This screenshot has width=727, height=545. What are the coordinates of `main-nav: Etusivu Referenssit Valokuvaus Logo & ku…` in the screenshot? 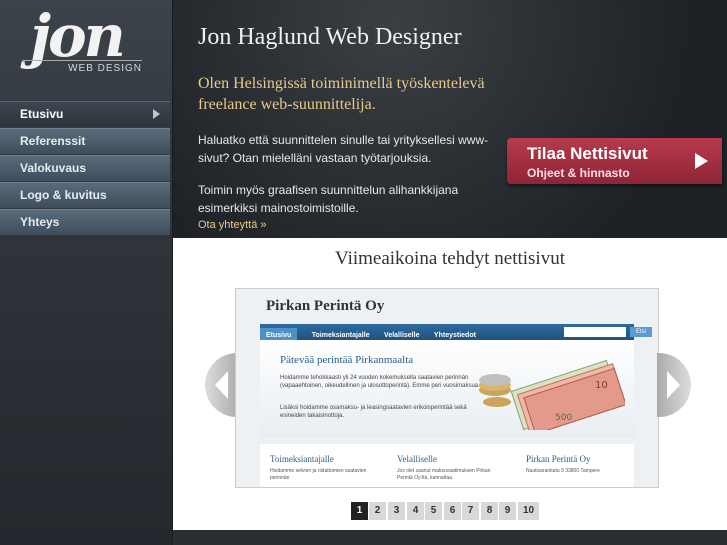 It's located at (85, 168).